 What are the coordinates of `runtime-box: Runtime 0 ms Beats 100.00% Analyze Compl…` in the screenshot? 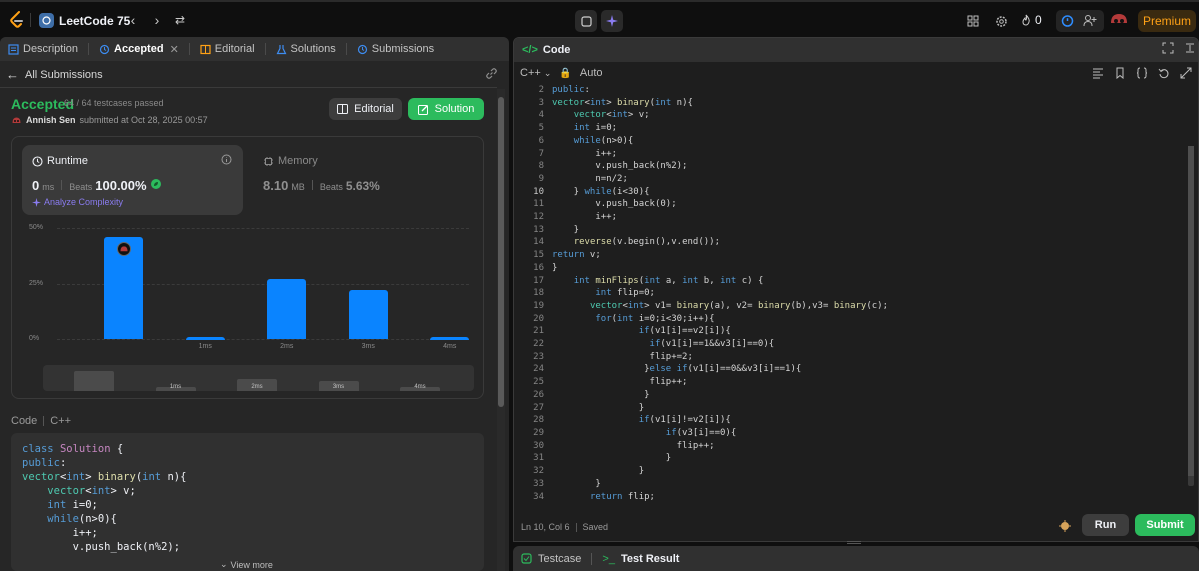 It's located at (132, 180).